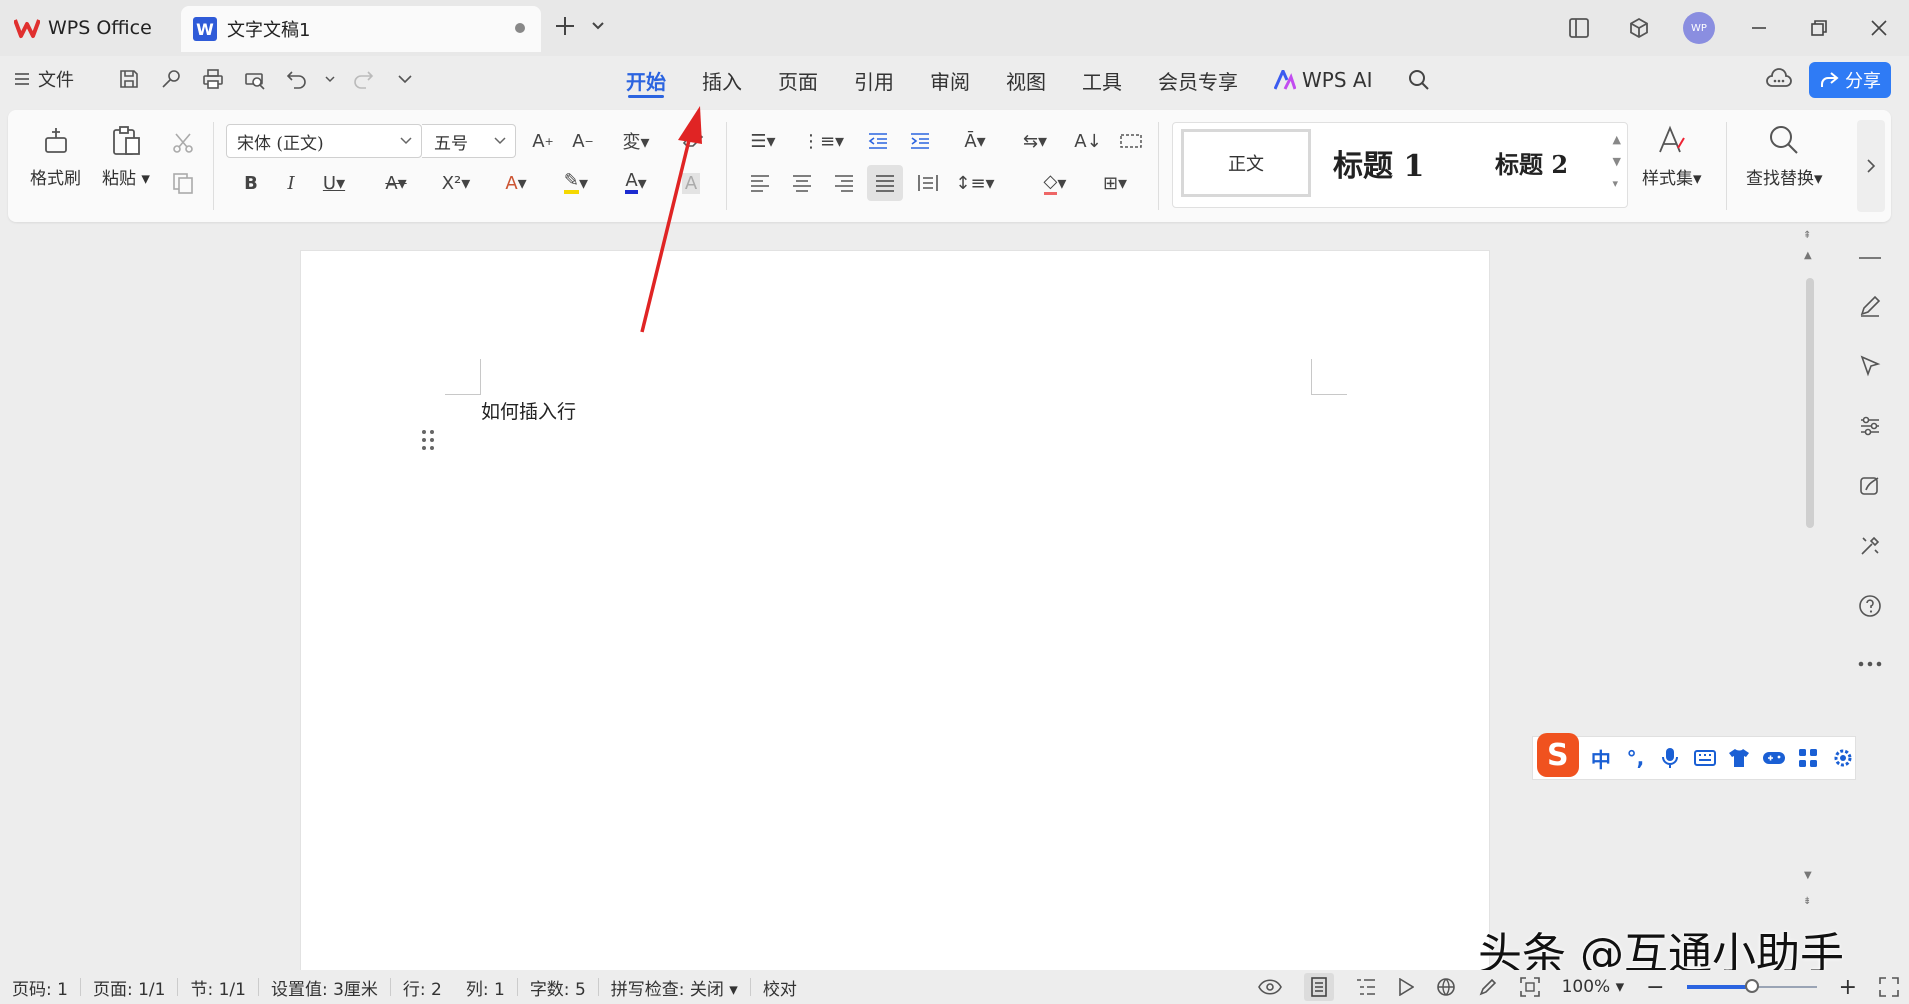 The height and width of the screenshot is (1004, 1909). I want to click on cube-app-center-icon, so click(1639, 28).